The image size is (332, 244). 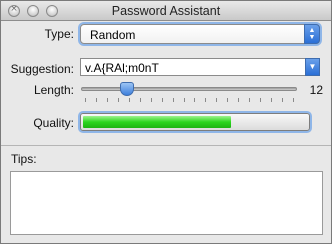 What do you see at coordinates (166, 145) in the screenshot?
I see `section-divider` at bounding box center [166, 145].